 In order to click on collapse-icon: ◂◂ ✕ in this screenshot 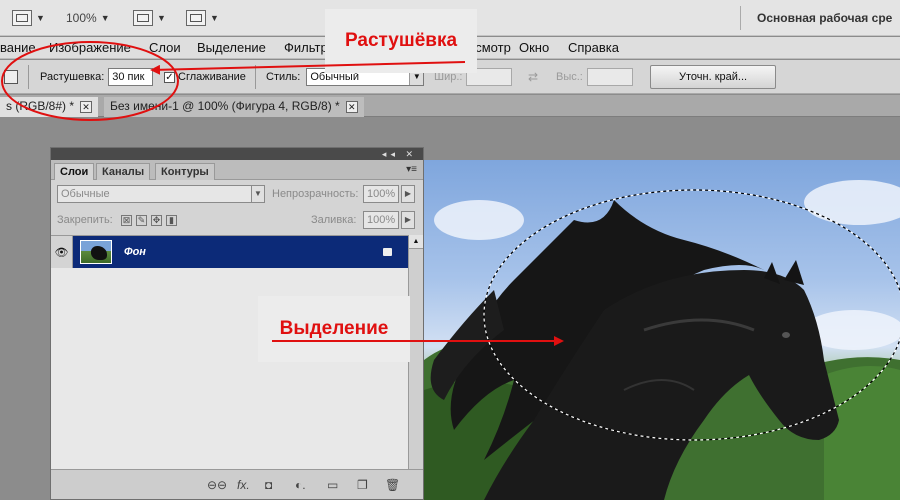, I will do `click(399, 154)`.